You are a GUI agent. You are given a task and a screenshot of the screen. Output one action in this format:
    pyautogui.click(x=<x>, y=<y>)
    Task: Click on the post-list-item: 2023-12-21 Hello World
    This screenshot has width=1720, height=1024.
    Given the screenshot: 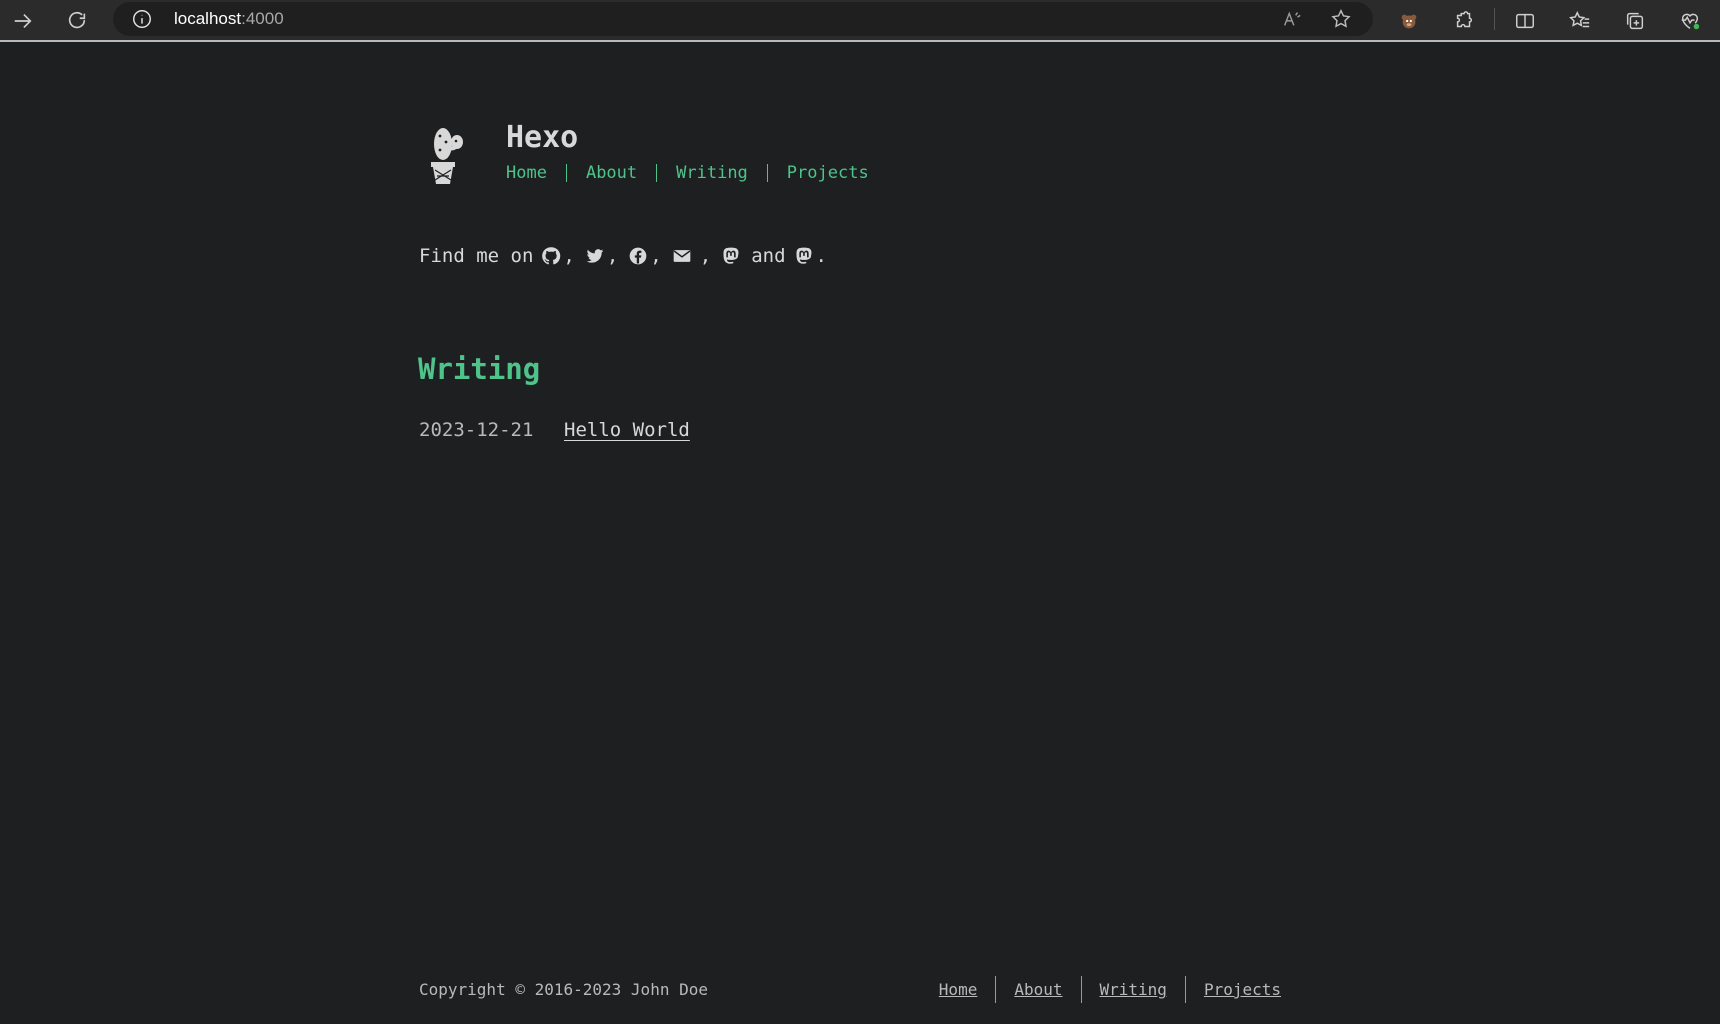 What is the action you would take?
    pyautogui.click(x=554, y=430)
    